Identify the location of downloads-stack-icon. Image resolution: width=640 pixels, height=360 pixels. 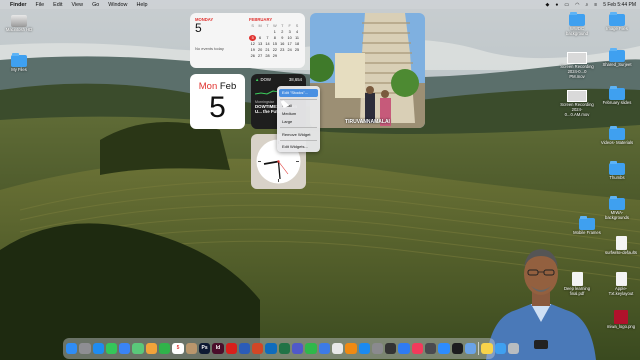
(500, 348).